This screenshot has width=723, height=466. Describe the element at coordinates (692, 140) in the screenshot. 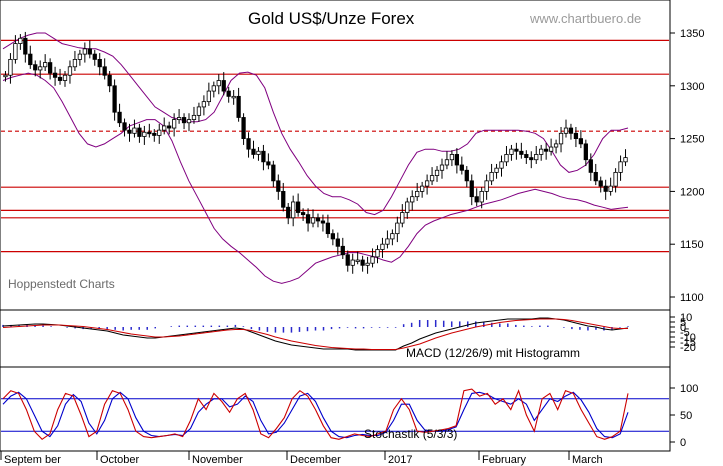

I see `price-tick-label: 1250` at that location.